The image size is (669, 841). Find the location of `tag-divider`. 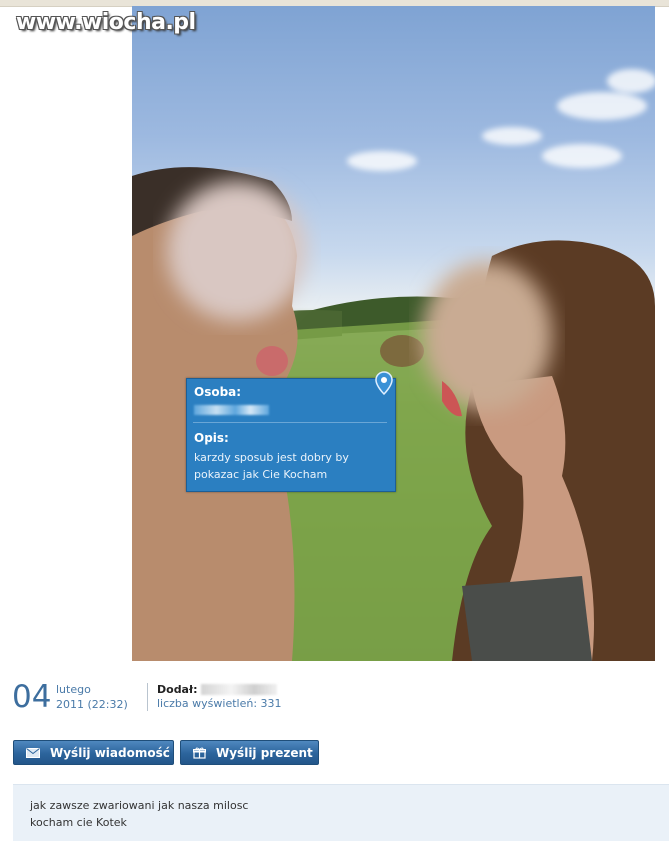

tag-divider is located at coordinates (290, 422).